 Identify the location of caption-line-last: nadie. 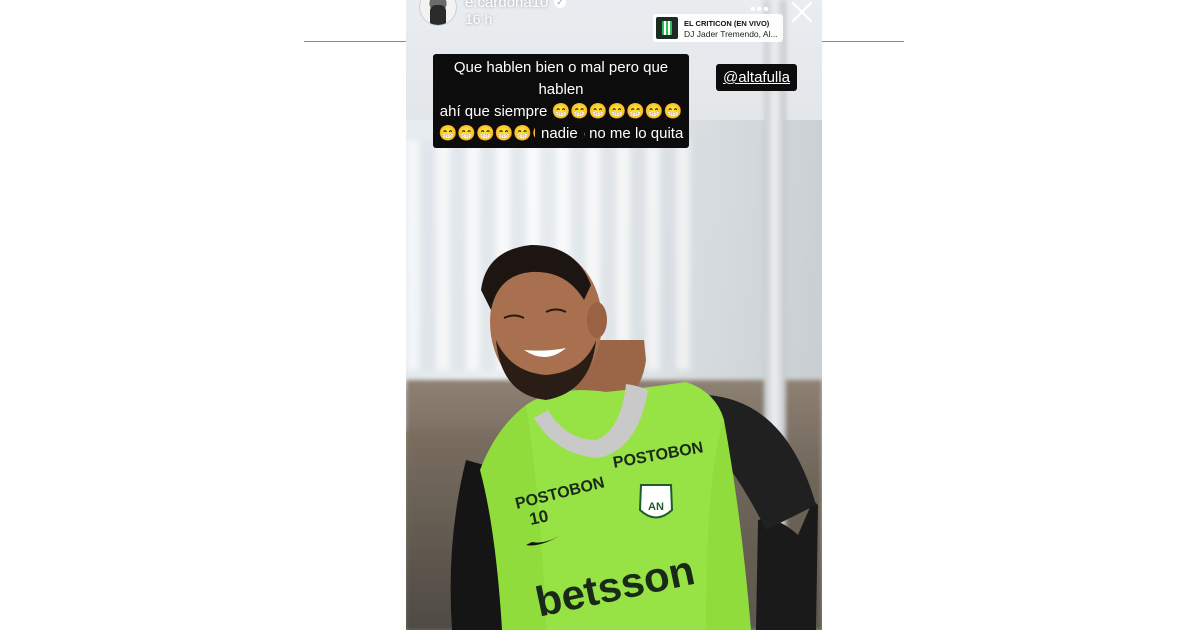
(559, 135).